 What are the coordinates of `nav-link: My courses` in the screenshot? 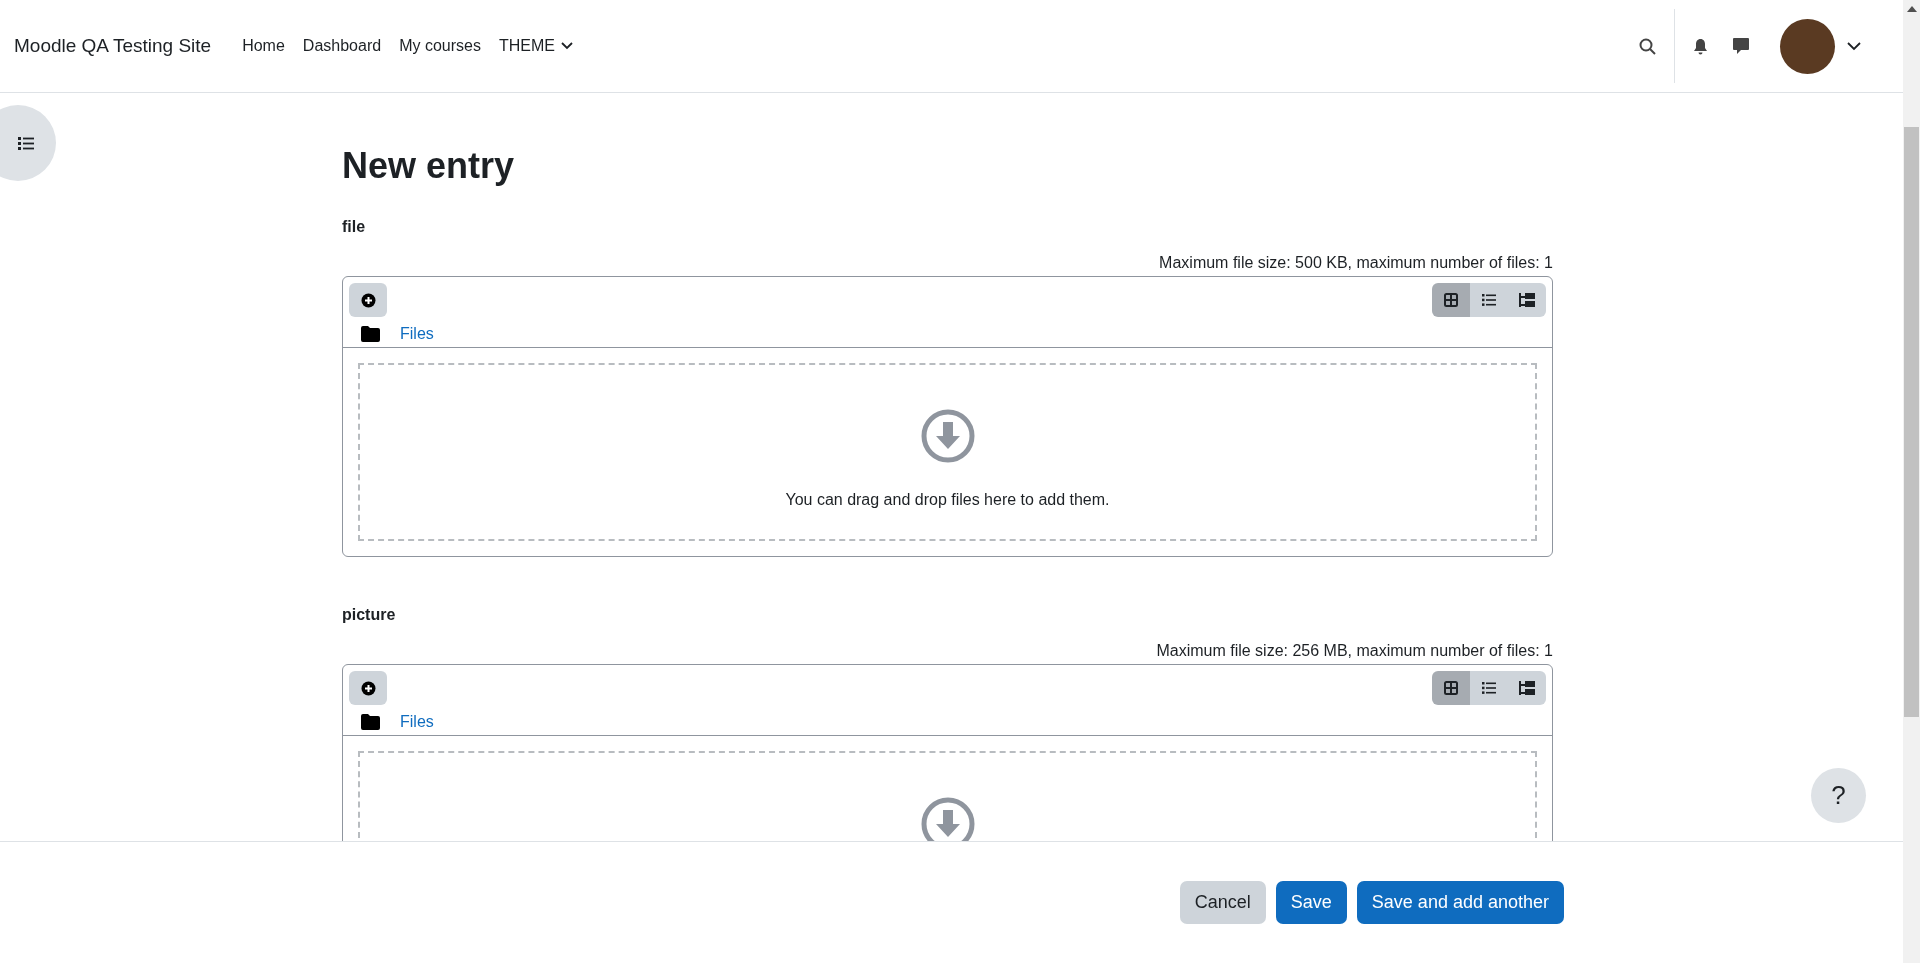 It's located at (440, 46).